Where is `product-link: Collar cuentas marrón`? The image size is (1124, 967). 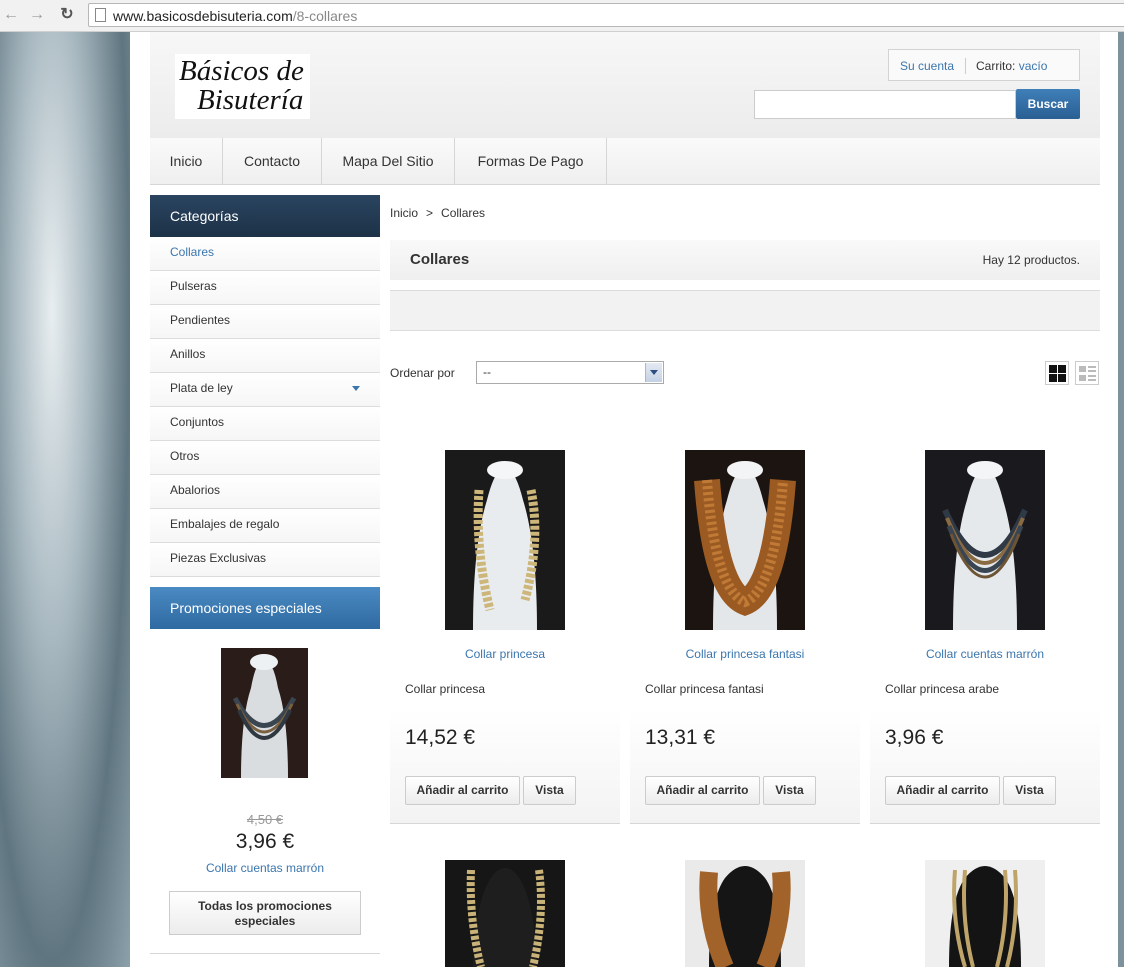 product-link: Collar cuentas marrón is located at coordinates (985, 654).